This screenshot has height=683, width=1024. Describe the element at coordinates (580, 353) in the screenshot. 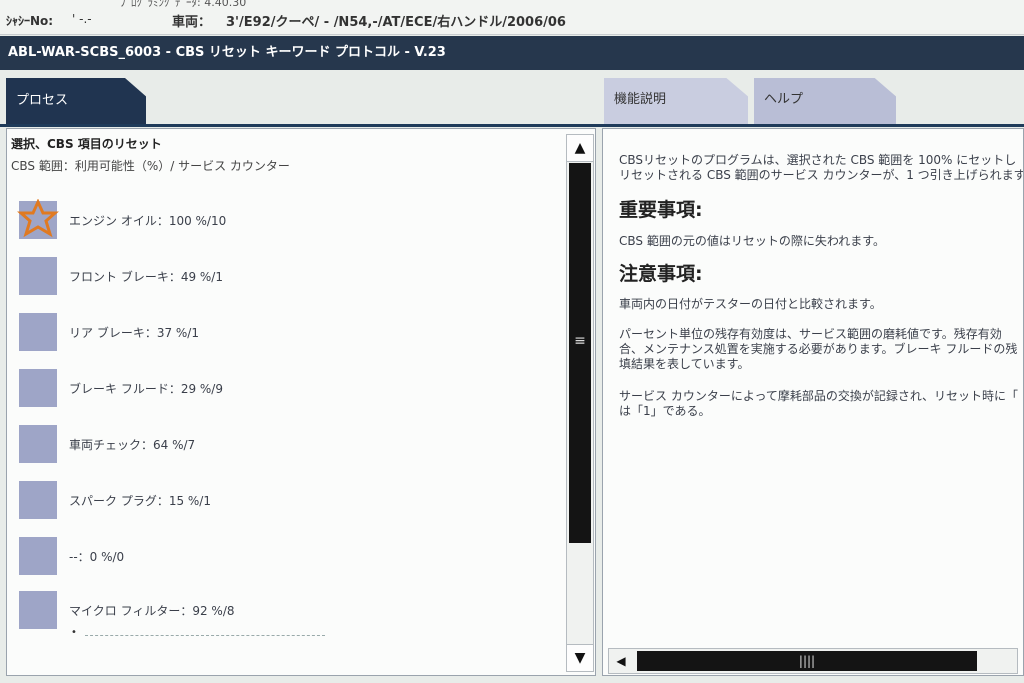

I see `scroll-thumb: ≡` at that location.